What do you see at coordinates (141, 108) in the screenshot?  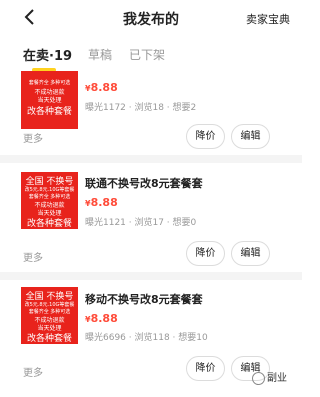 I see `listing-stats: 曝光1172 · 浏览18 · 想要2` at bounding box center [141, 108].